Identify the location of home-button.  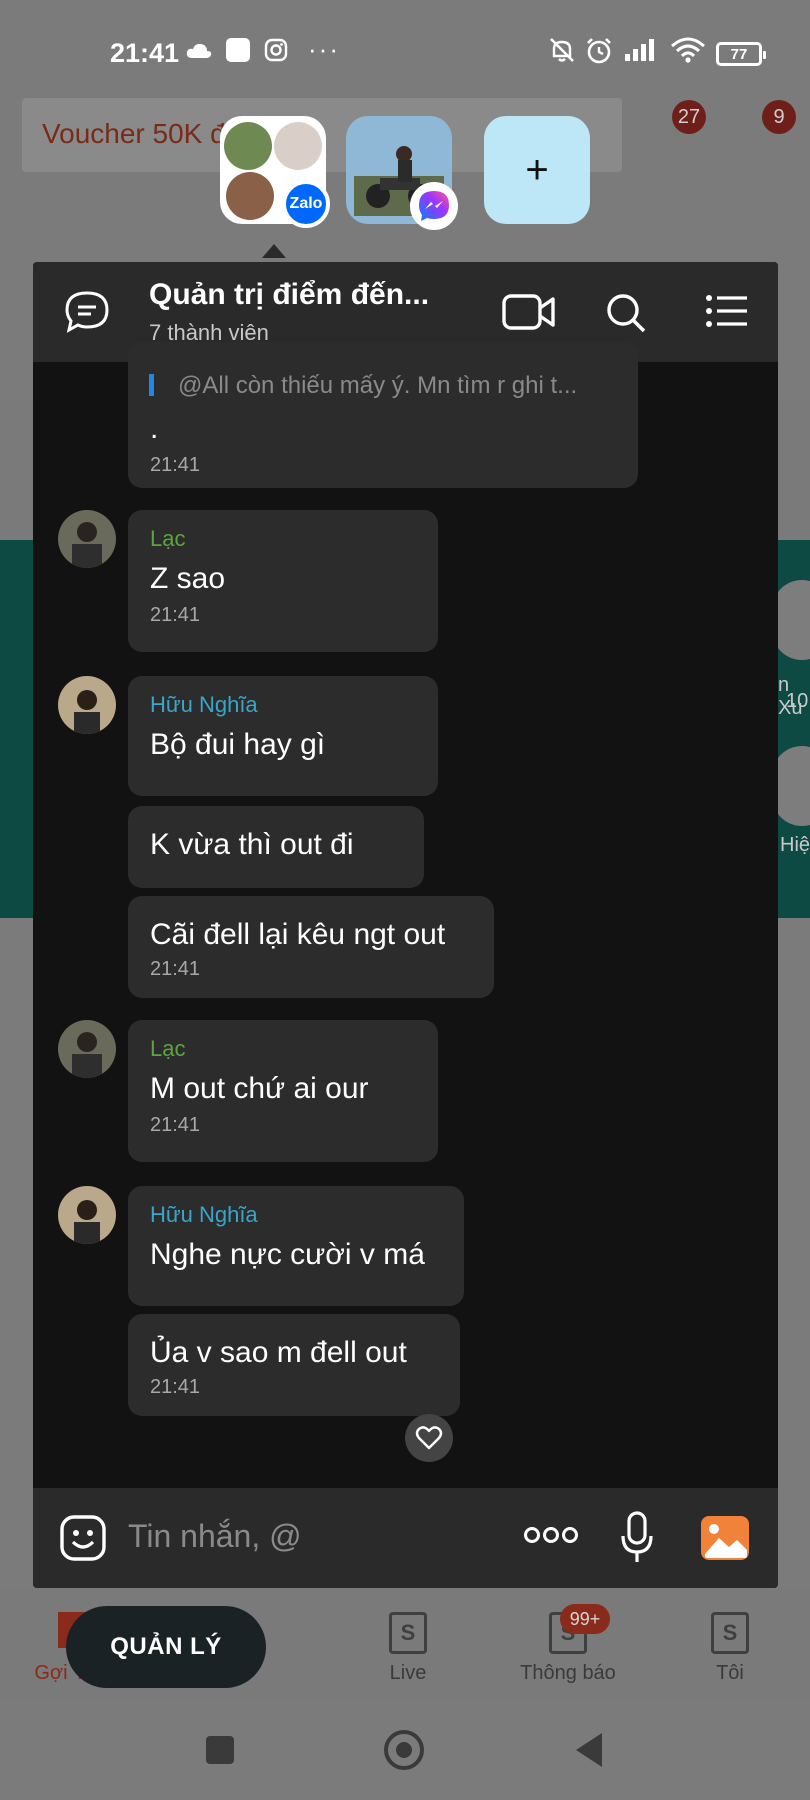
(404, 1750).